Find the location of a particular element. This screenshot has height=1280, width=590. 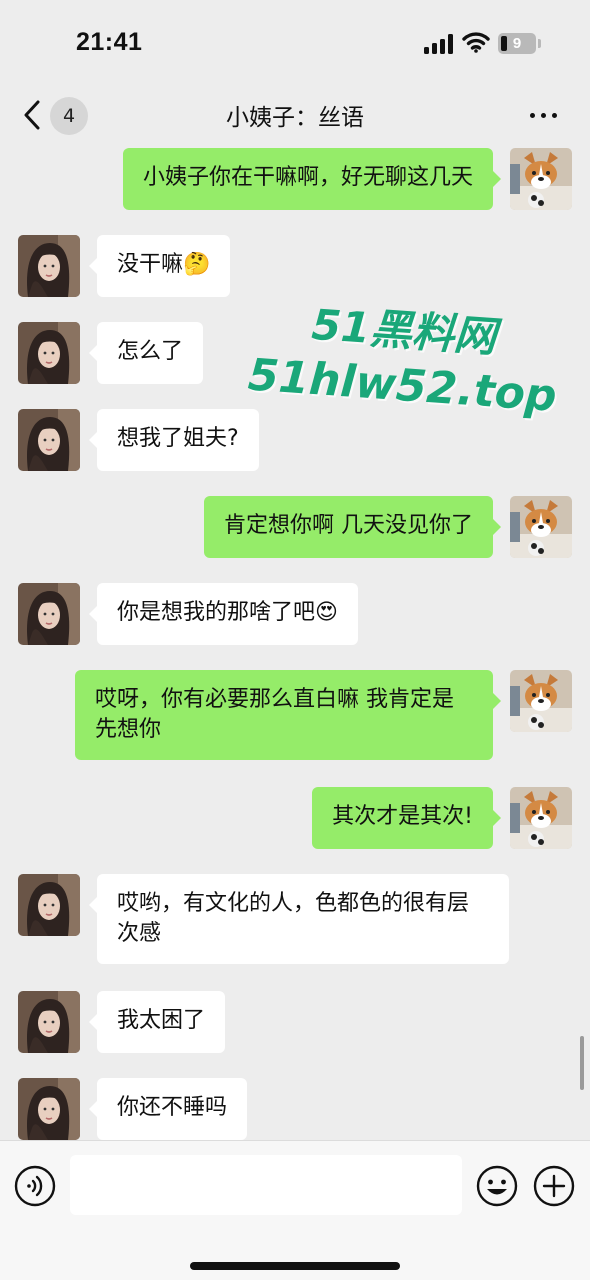

chevron-left-icon is located at coordinates (32, 115).